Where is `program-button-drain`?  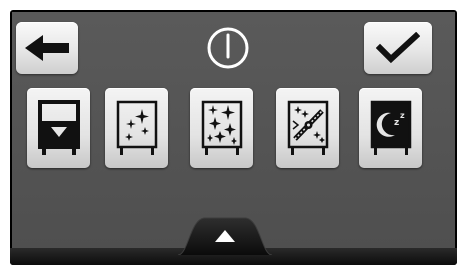
program-button-drain is located at coordinates (58, 128).